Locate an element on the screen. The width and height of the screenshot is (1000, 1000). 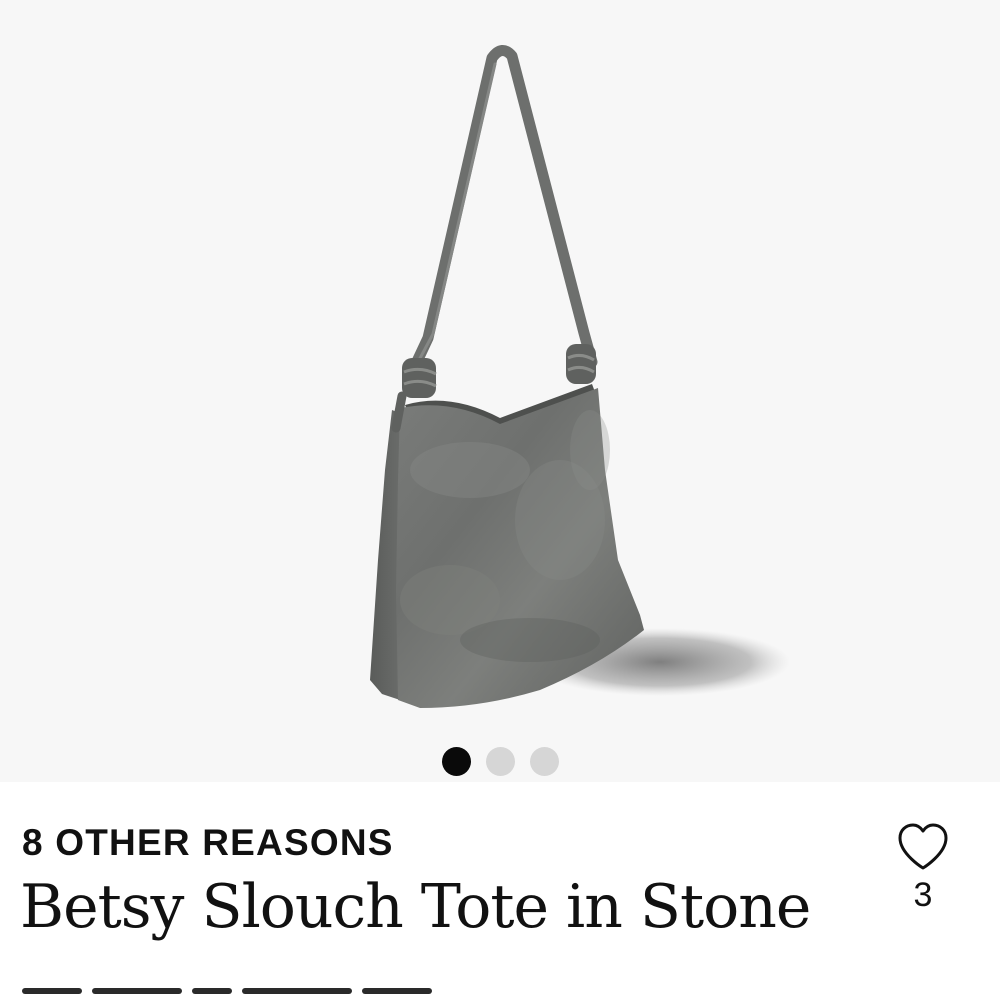
heart-outline-icon is located at coordinates (923, 846).